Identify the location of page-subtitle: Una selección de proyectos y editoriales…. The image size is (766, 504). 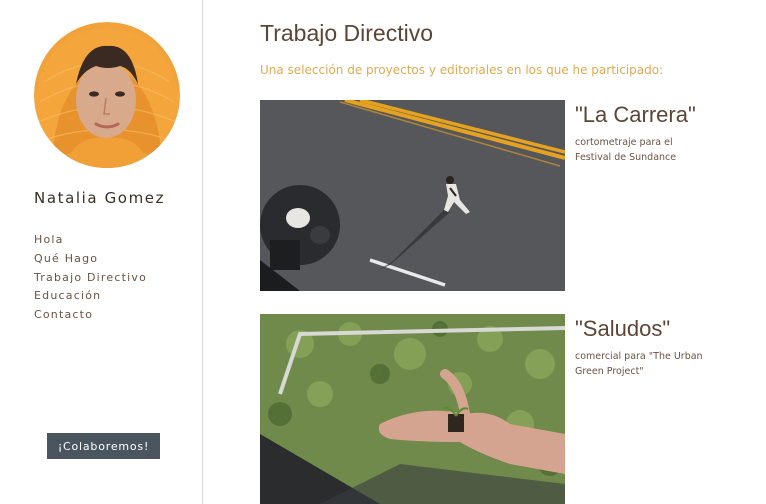
(462, 70).